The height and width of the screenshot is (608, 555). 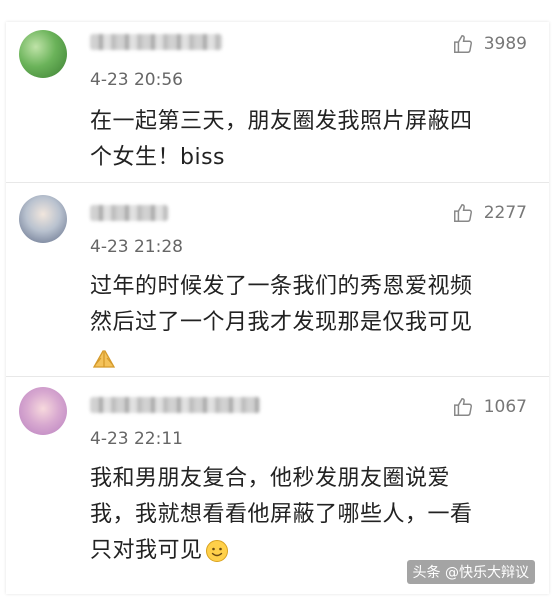 What do you see at coordinates (470, 572) in the screenshot?
I see `watermark: 头条 @快乐大辩议` at bounding box center [470, 572].